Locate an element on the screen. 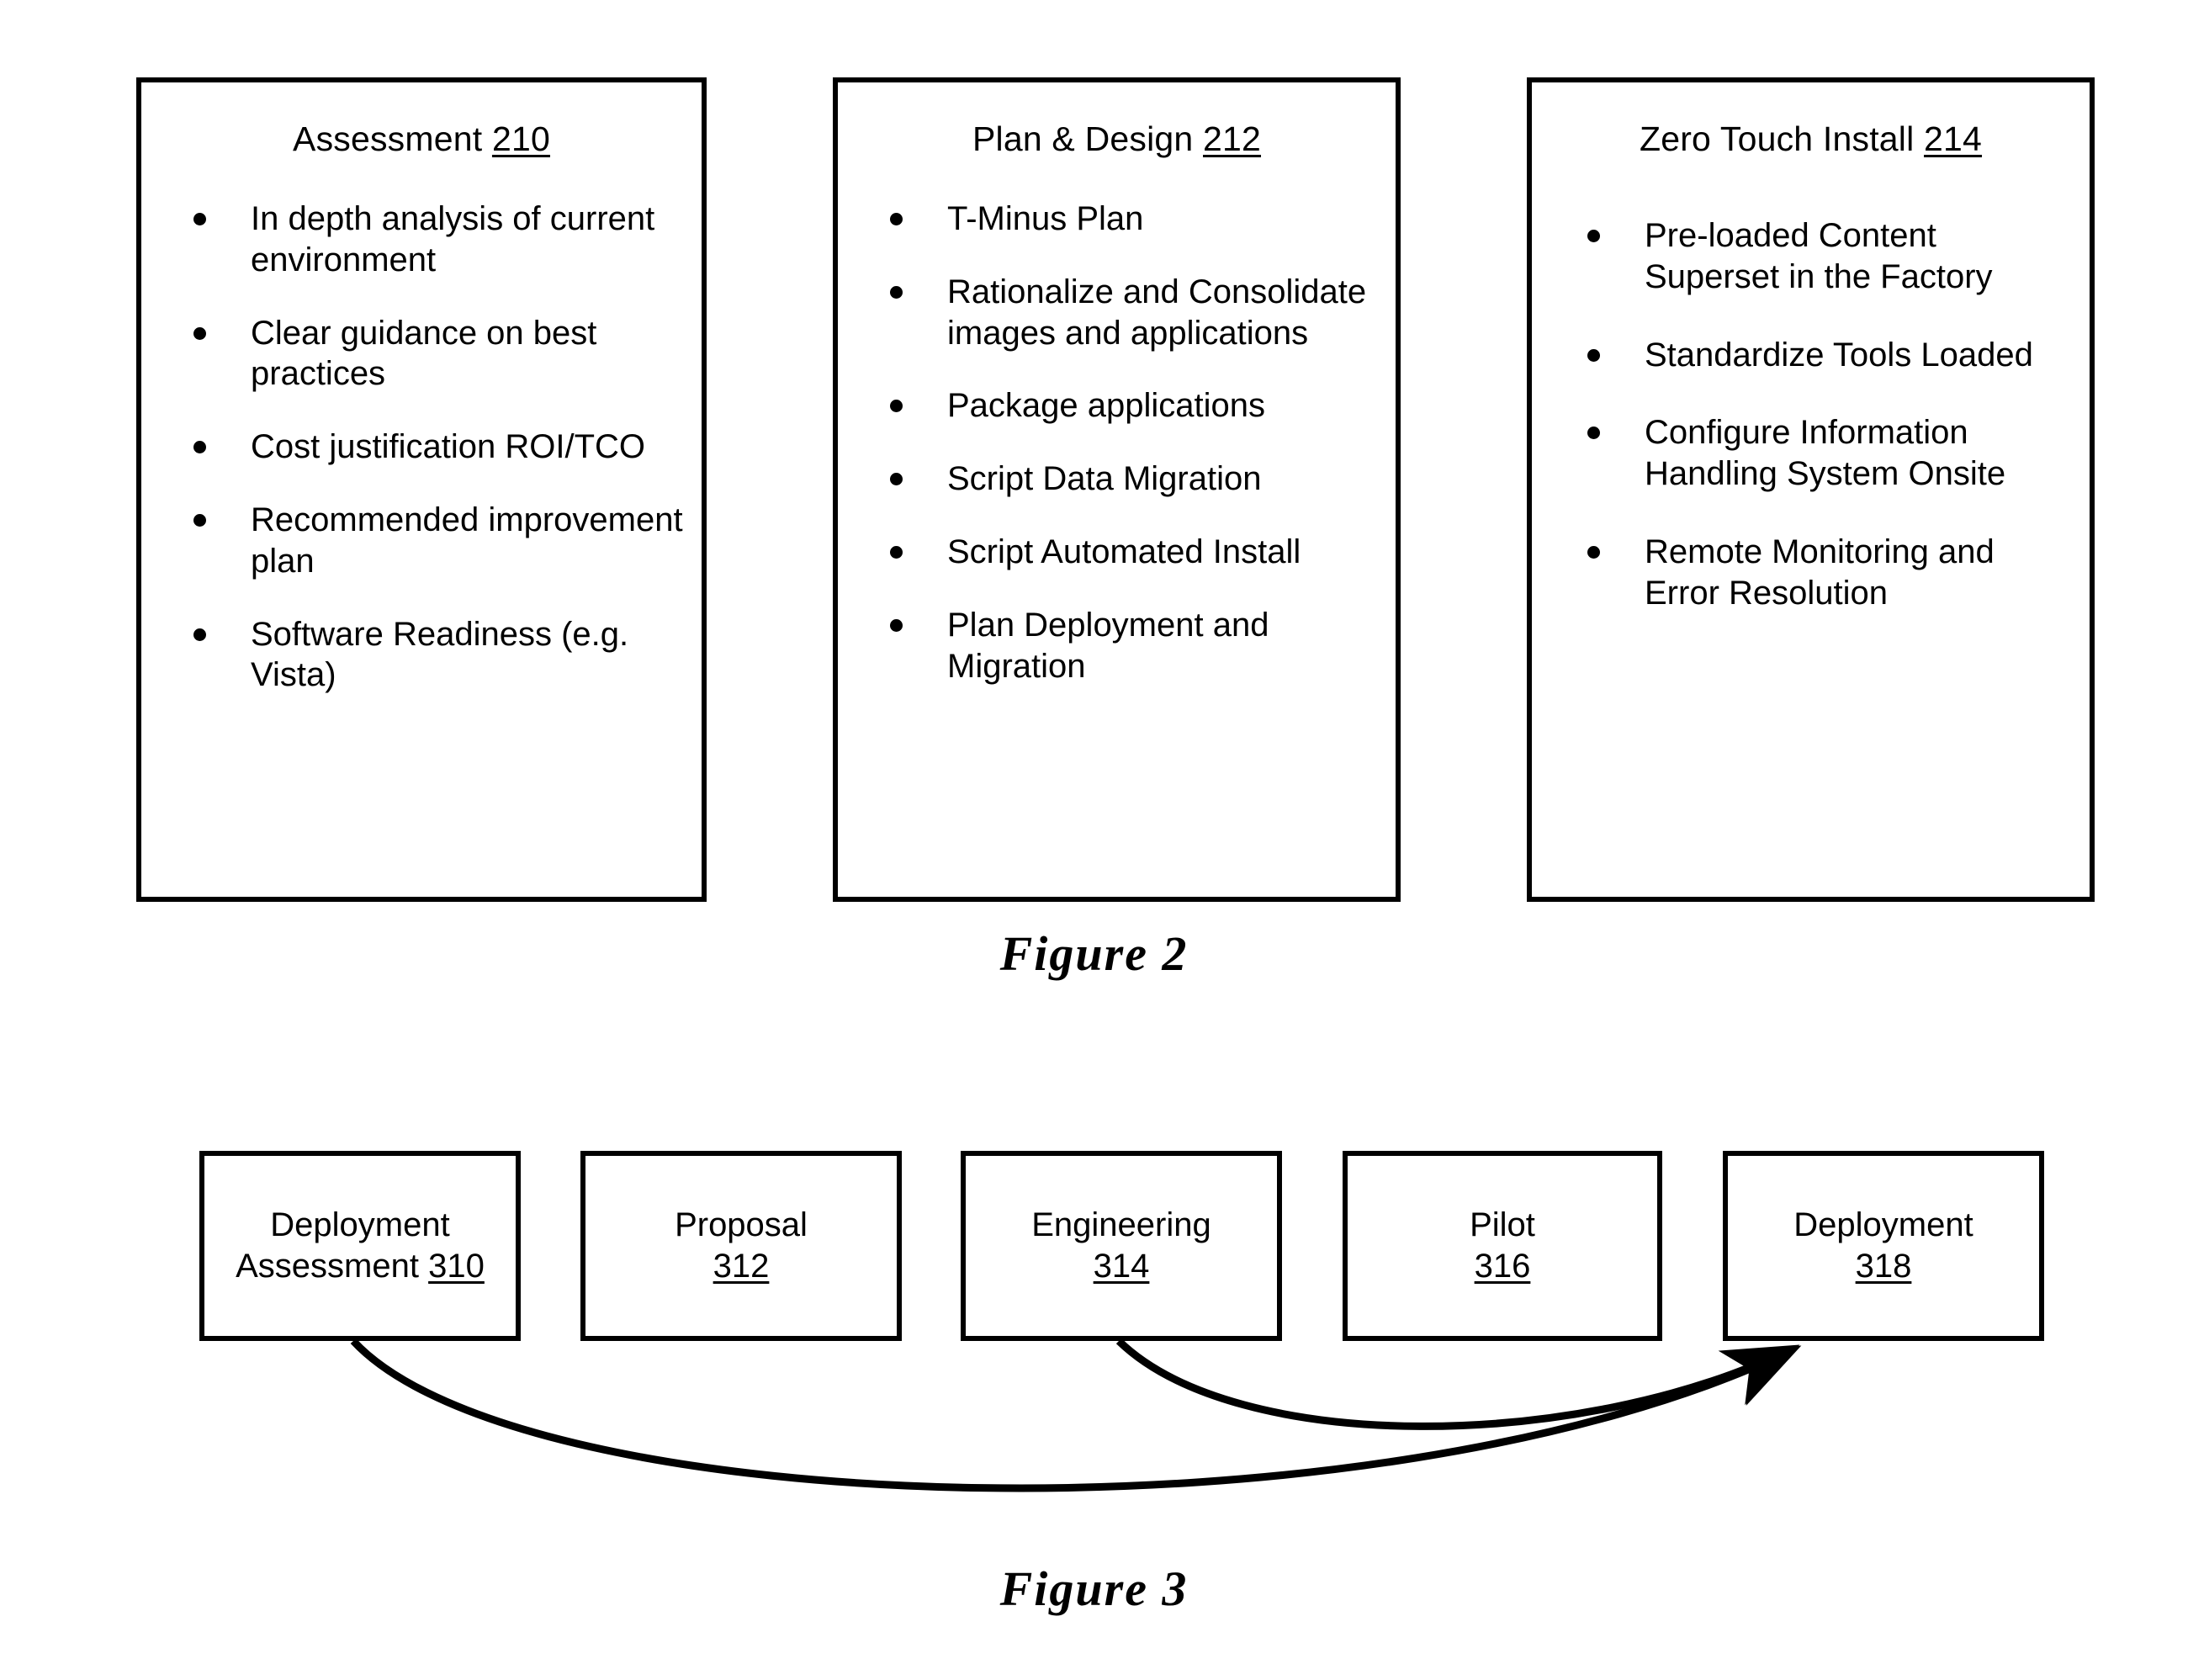  fig3-box-engineering: Engineering 314 is located at coordinates (1121, 1246).